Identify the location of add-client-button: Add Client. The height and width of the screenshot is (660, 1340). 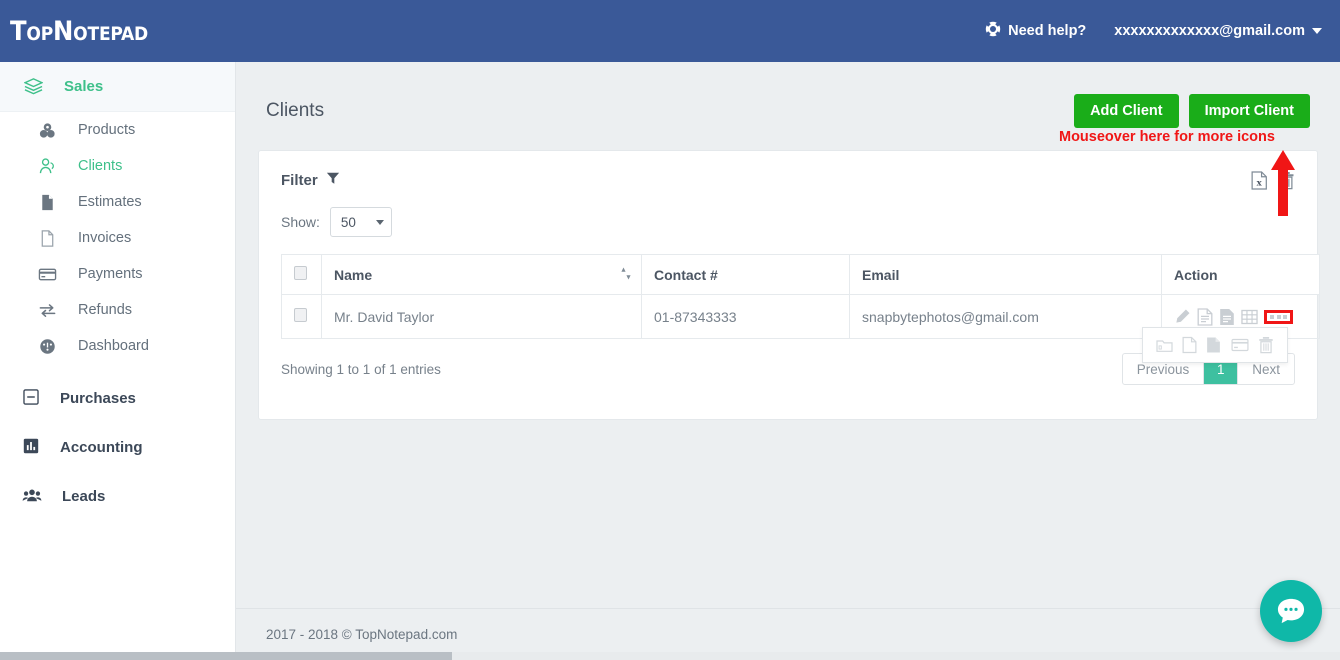
(1126, 111).